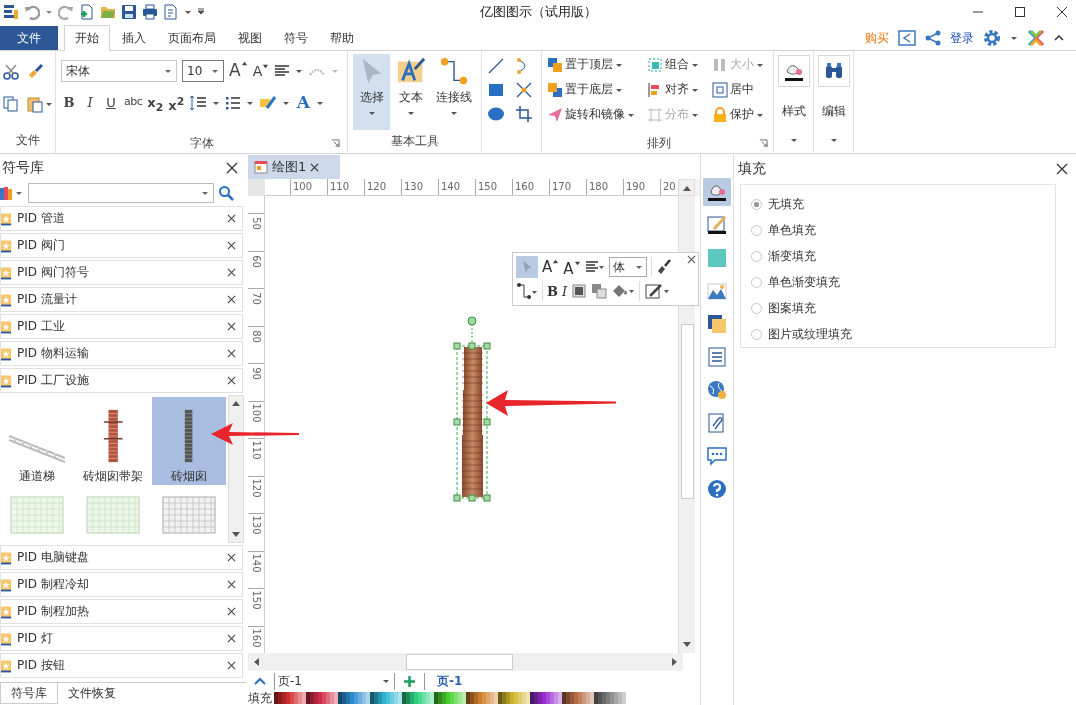  Describe the element at coordinates (10, 72) in the screenshot. I see `cut-icon` at that location.